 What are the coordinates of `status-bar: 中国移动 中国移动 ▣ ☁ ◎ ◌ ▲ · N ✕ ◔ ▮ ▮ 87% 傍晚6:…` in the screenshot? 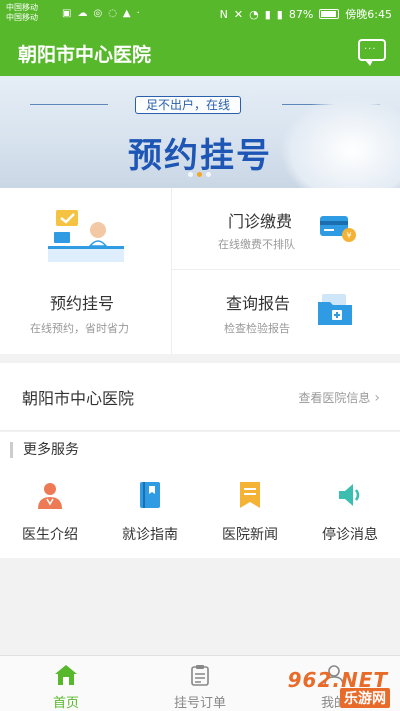 It's located at (200, 14).